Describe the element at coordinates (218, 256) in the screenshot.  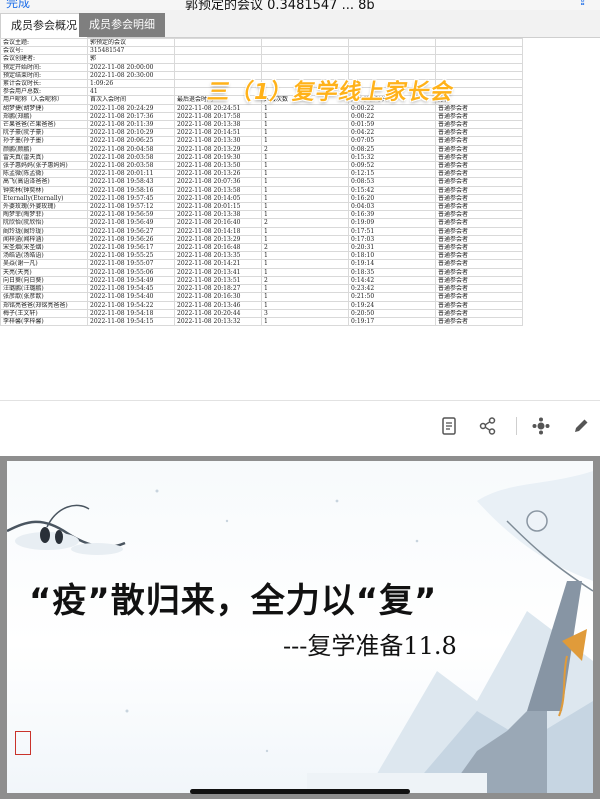
I see `table-cell: 2022-11-08 20:13:35` at that location.